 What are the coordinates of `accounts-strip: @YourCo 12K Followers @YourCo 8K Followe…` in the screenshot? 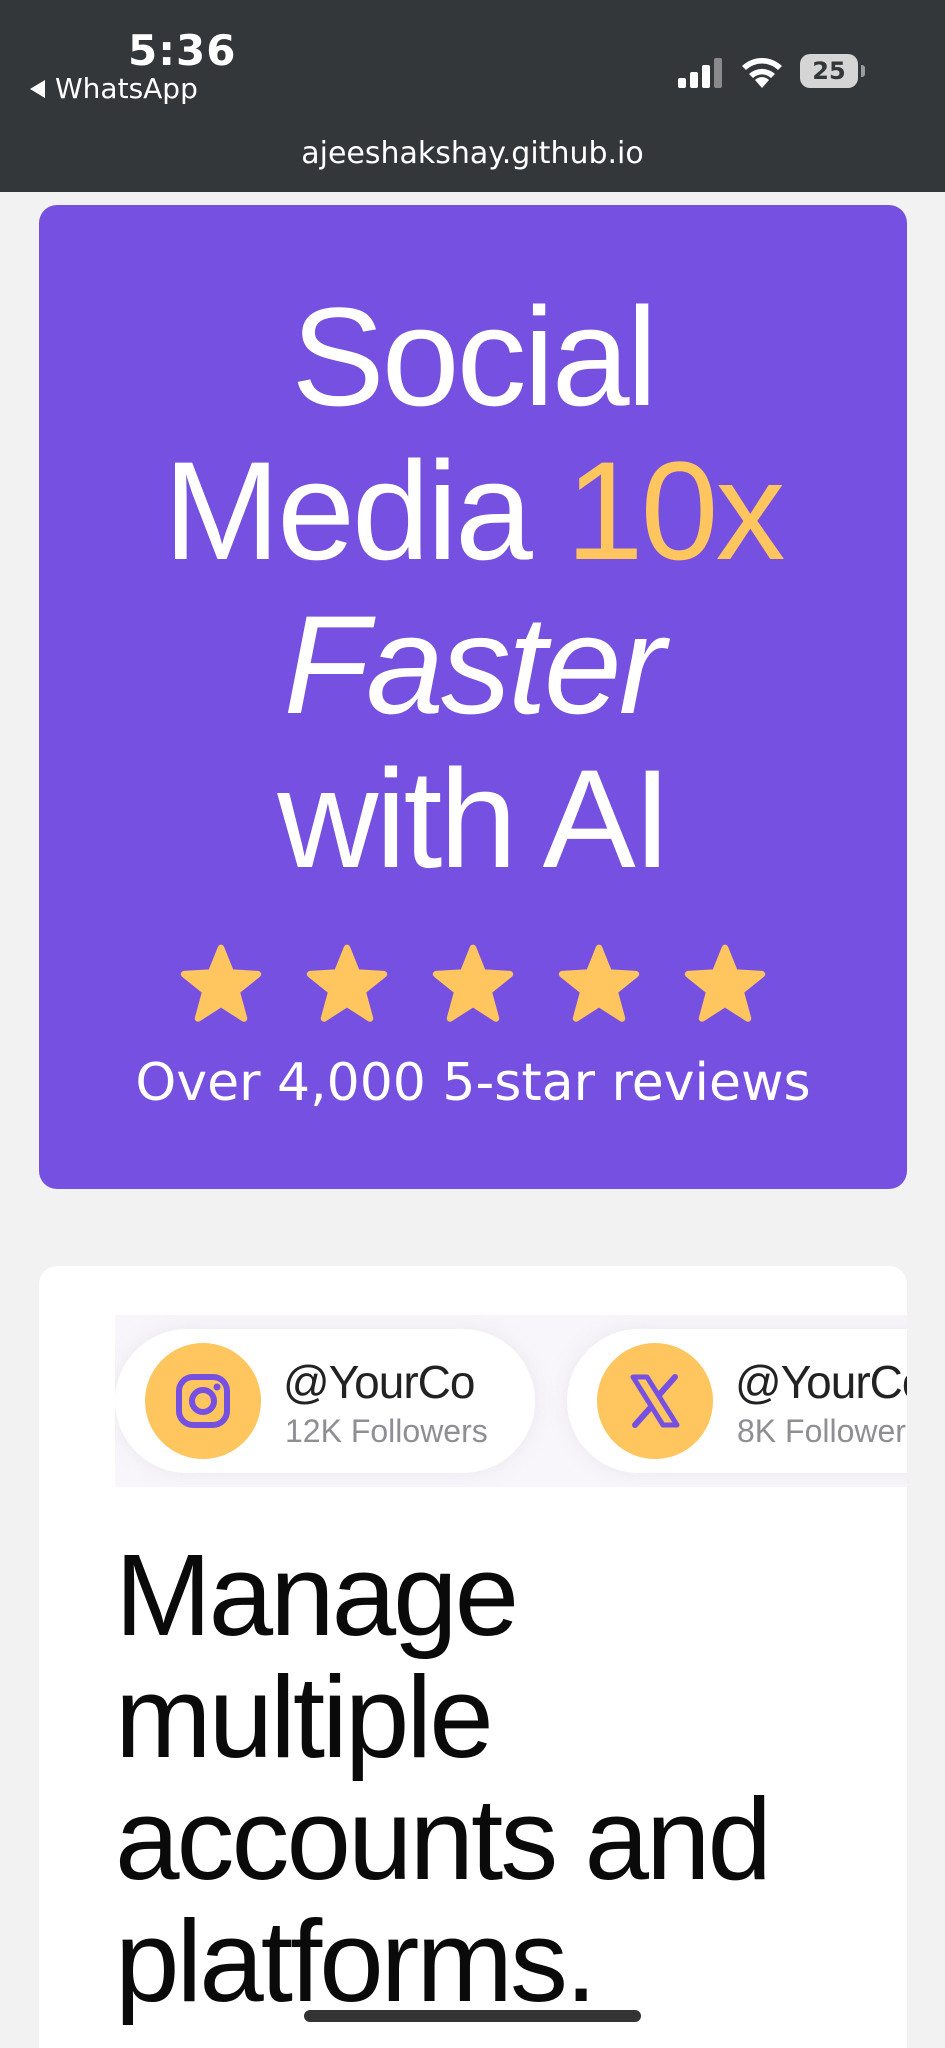 It's located at (511, 1401).